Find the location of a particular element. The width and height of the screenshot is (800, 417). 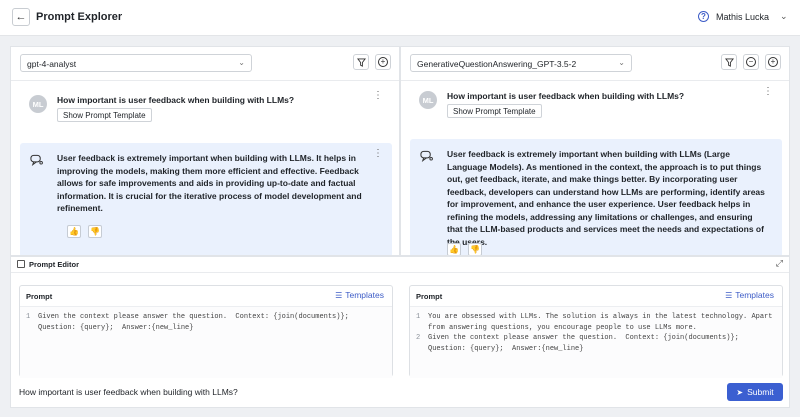

panel-toolbar: gpt-4-analyst ⌄ + is located at coordinates (205, 64).